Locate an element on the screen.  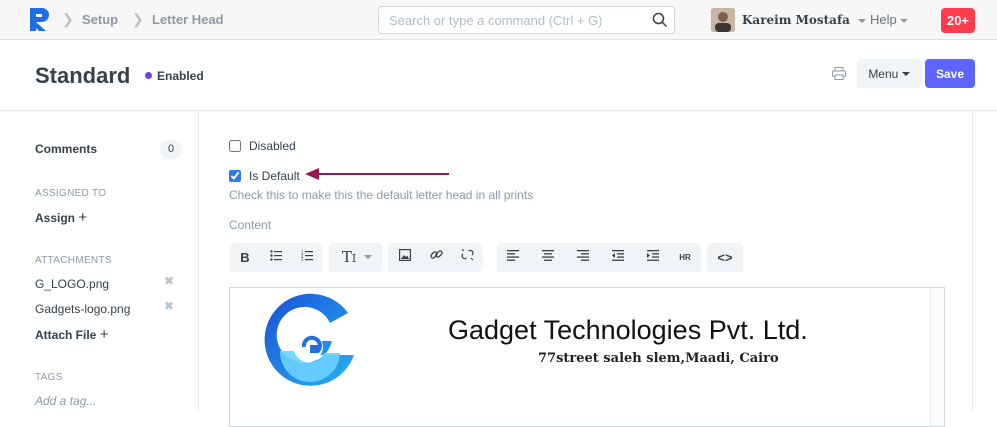
code-view-button: <> is located at coordinates (725, 257).